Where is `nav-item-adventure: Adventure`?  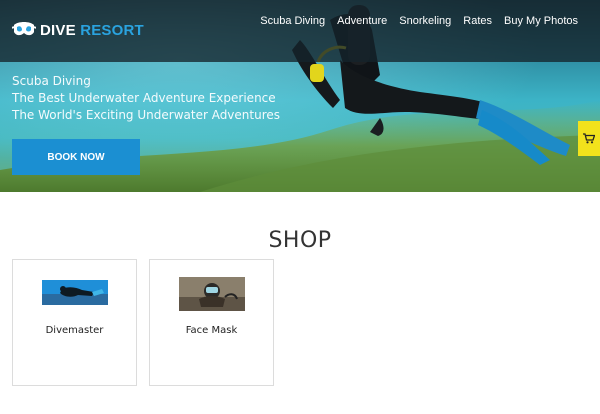
nav-item-adventure: Adventure is located at coordinates (362, 21).